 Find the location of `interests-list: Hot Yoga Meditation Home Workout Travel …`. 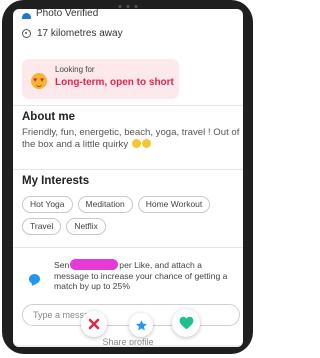

interests-list: Hot Yoga Meditation Home Workout Travel … is located at coordinates (131, 215).